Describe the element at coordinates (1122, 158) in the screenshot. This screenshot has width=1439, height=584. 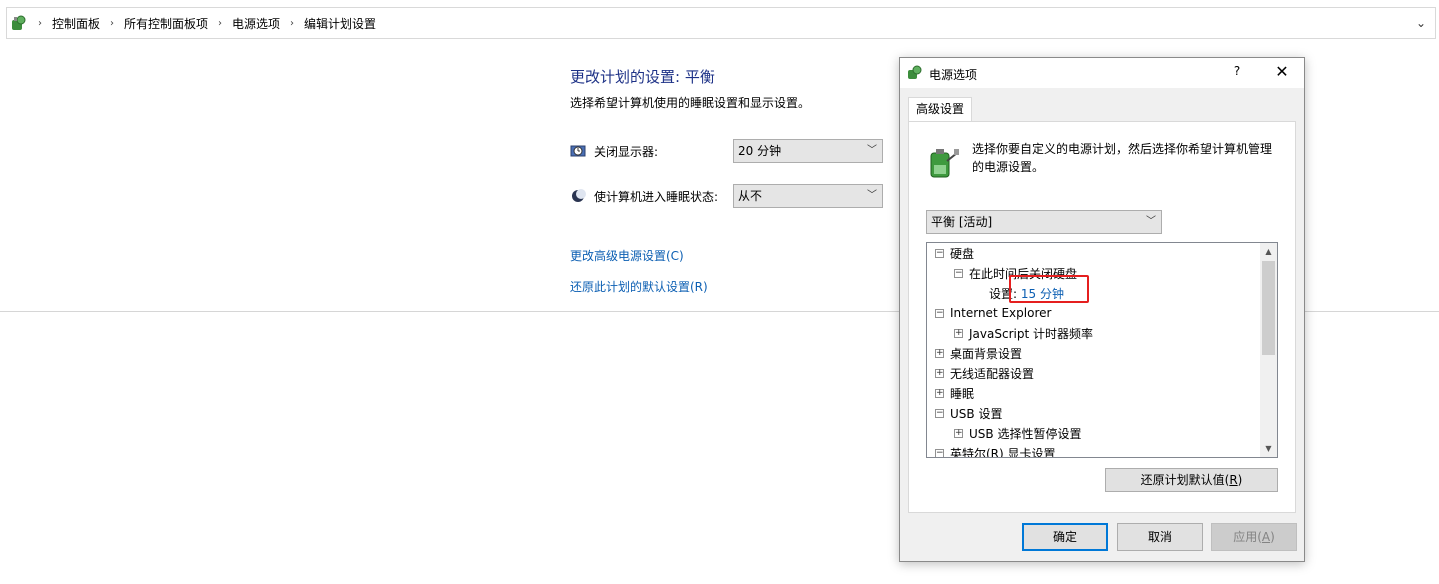
I see `dialog-description: 选择你要自定义的电源计划，然后选择你希望计算机管理的电源设置。` at that location.